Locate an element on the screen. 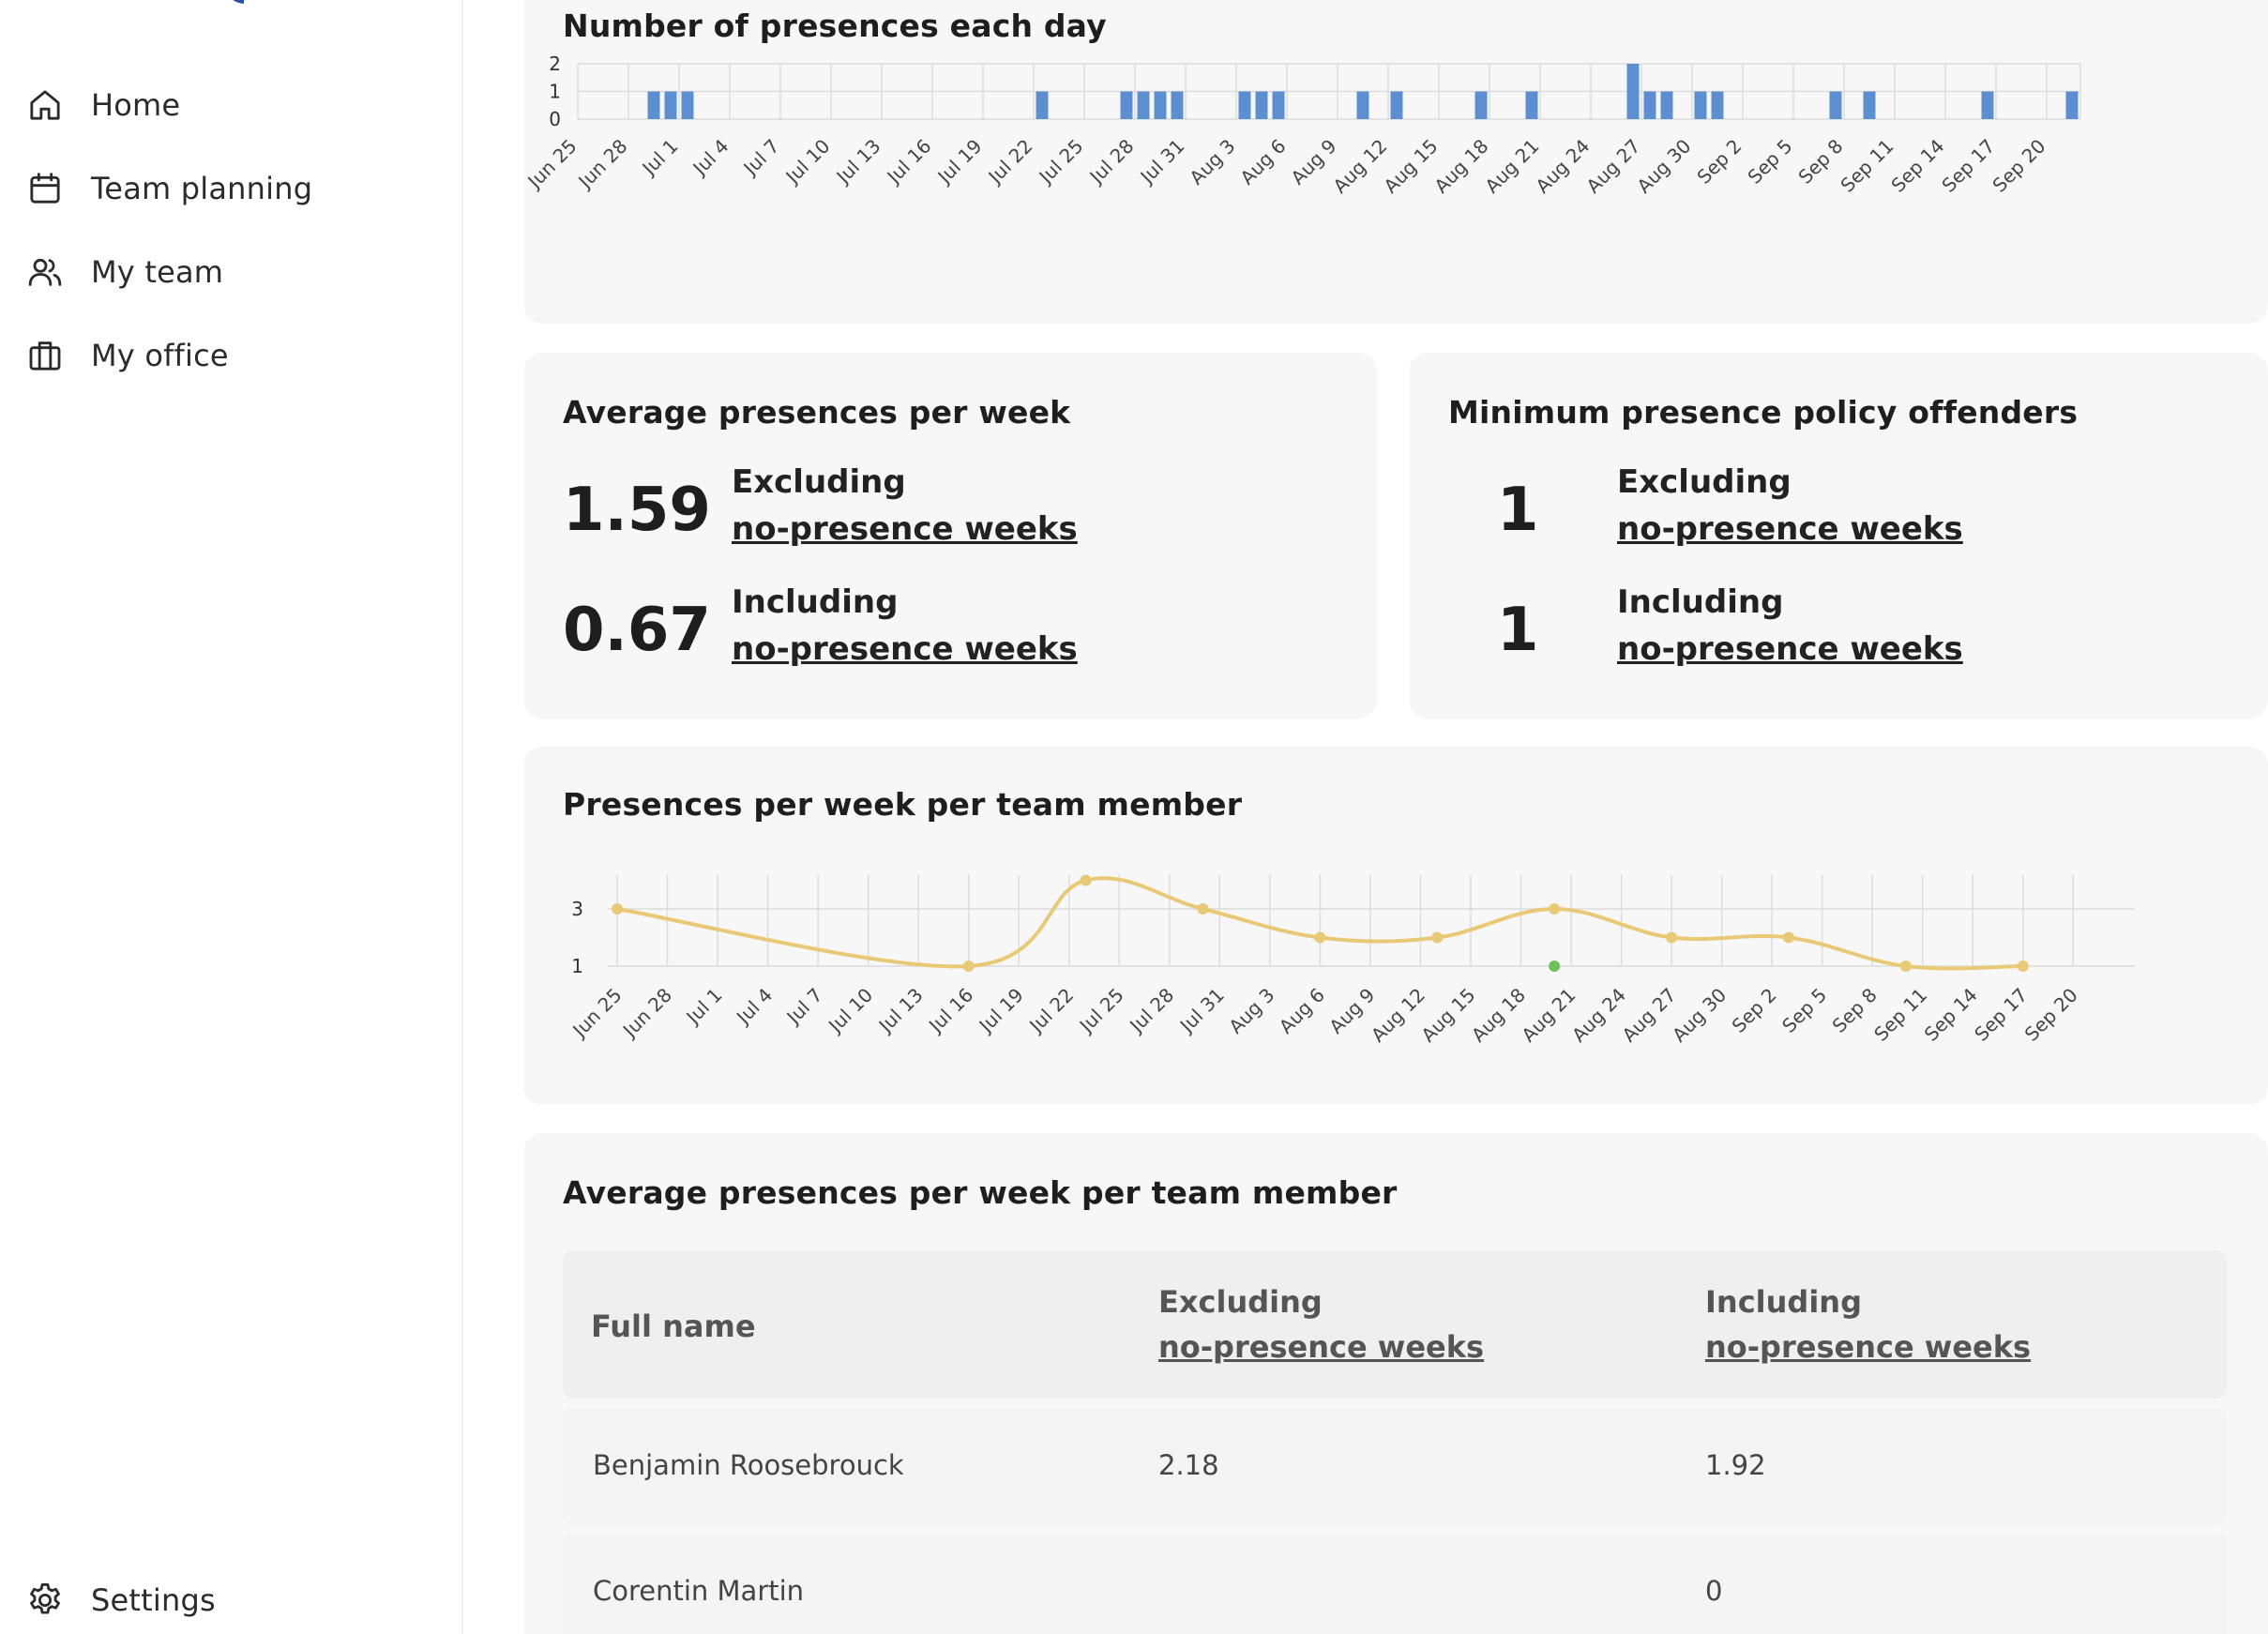  sidebar-item-label: Team planning is located at coordinates (202, 188).